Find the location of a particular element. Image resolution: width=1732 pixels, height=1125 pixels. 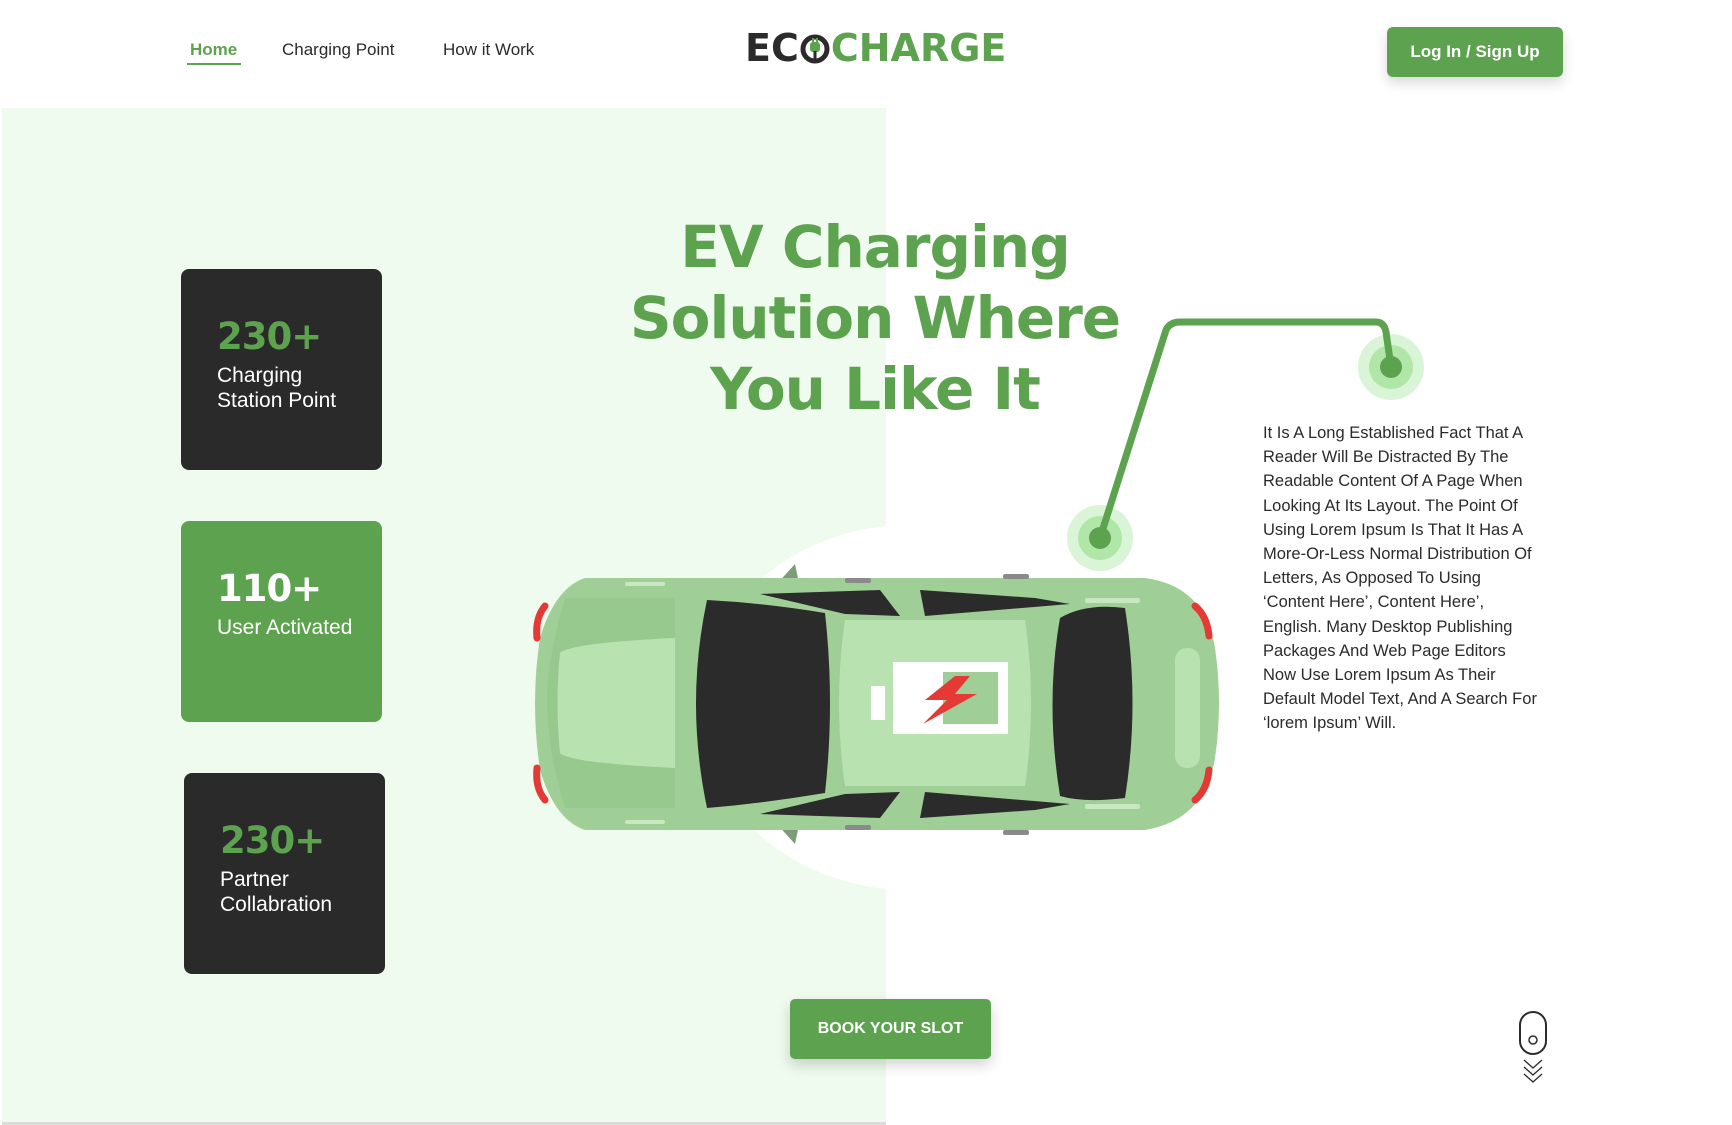

stat-card-partners: 230+ Partner Collabration is located at coordinates (284, 873).